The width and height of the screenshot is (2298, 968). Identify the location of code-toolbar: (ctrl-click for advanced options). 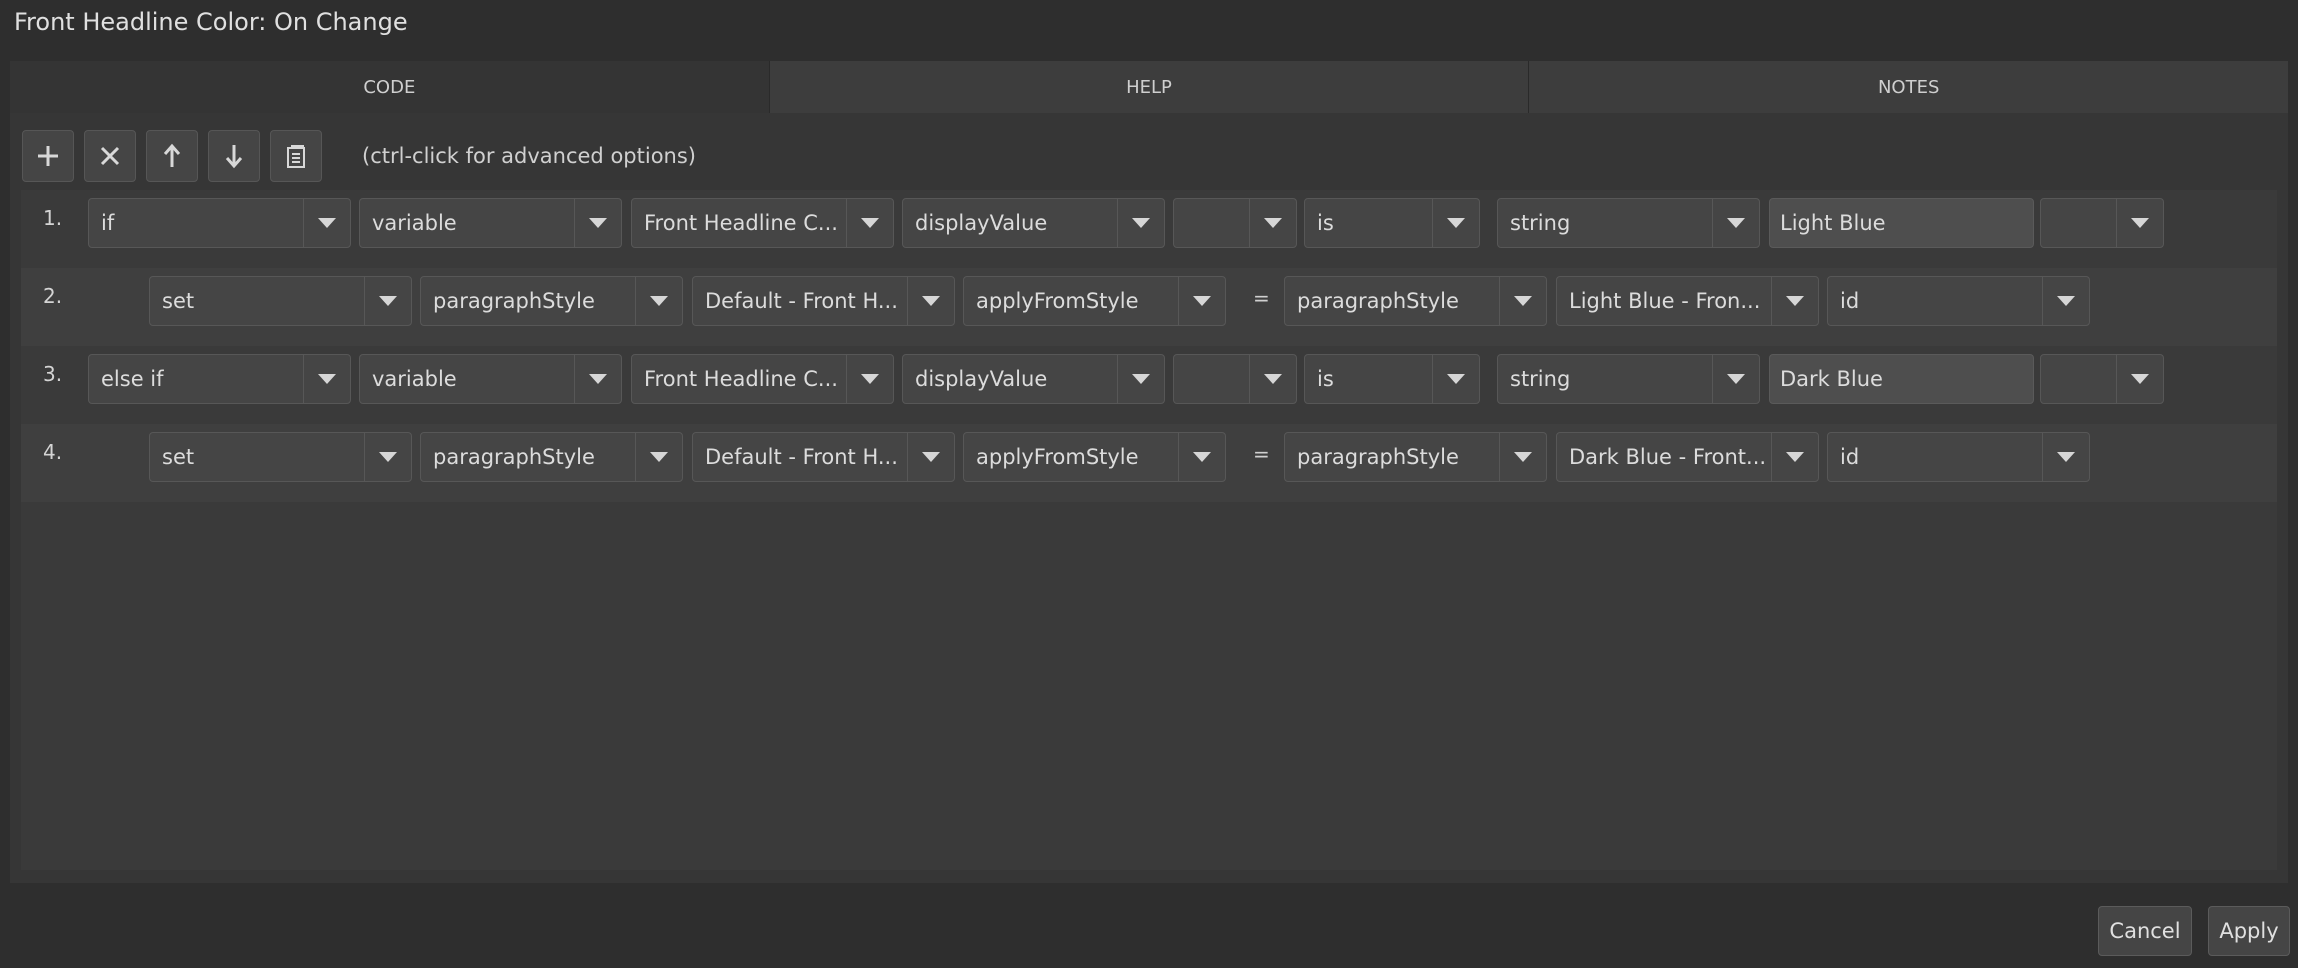
(359, 156).